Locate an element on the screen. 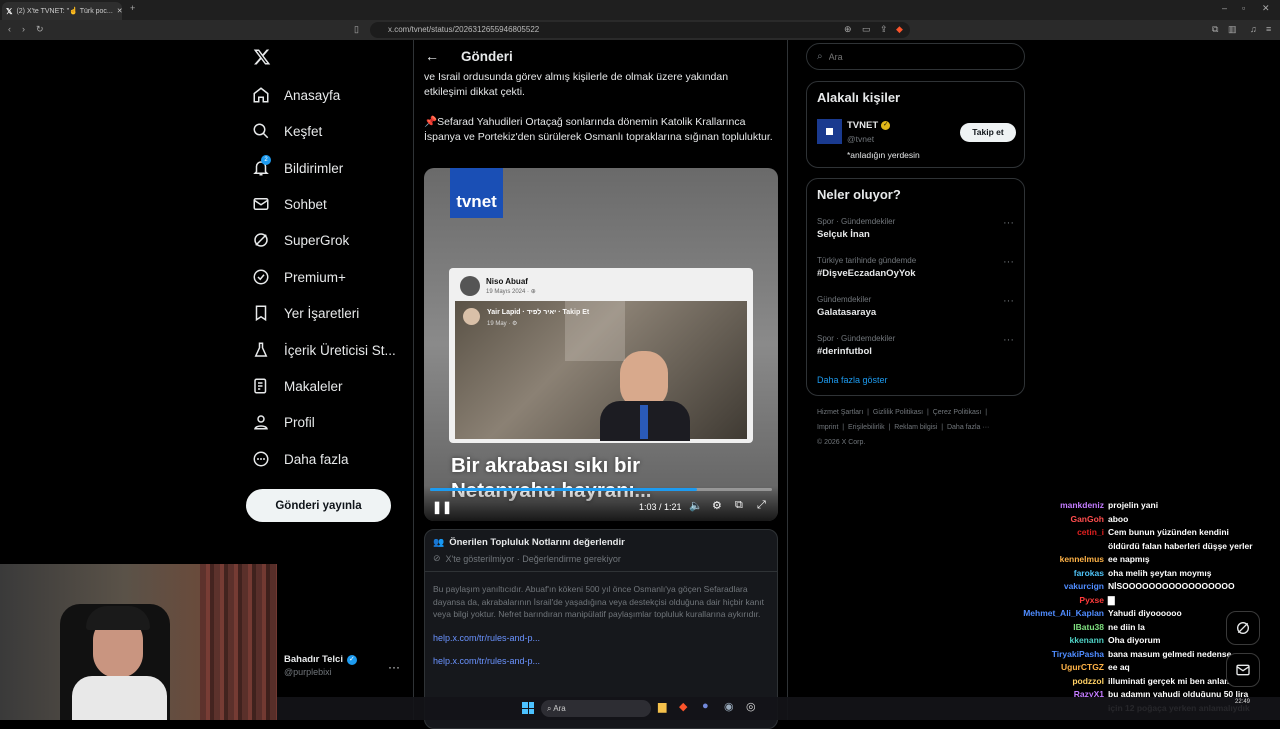  chat-text: Oha diyorum is located at coordinates (1134, 640).